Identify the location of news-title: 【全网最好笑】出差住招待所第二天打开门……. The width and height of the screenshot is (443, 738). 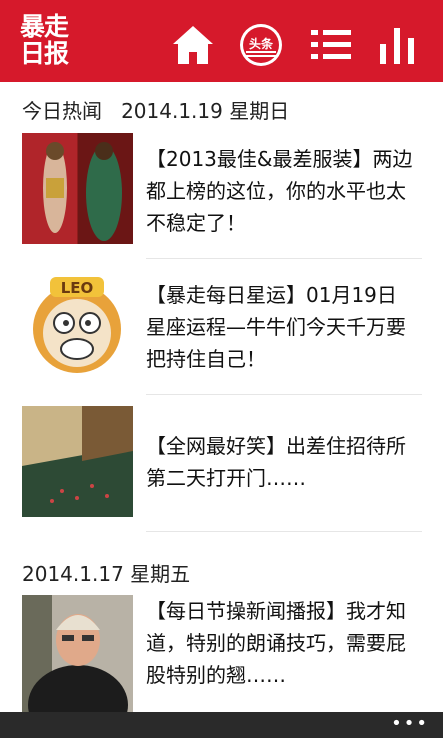
(281, 462).